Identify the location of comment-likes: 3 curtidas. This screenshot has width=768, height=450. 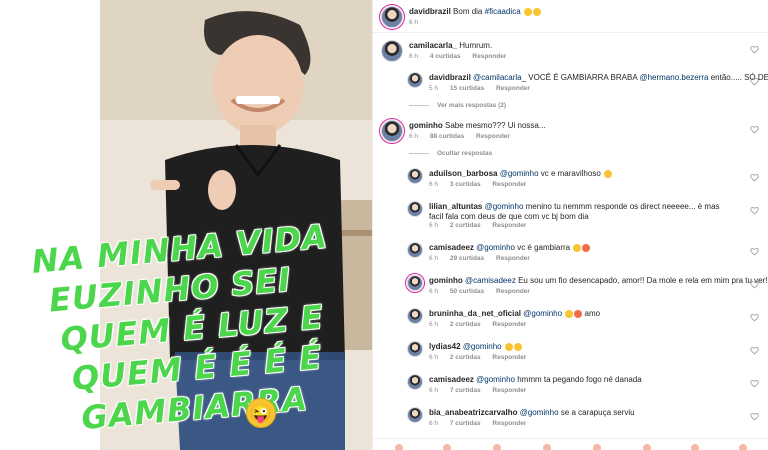
(465, 184).